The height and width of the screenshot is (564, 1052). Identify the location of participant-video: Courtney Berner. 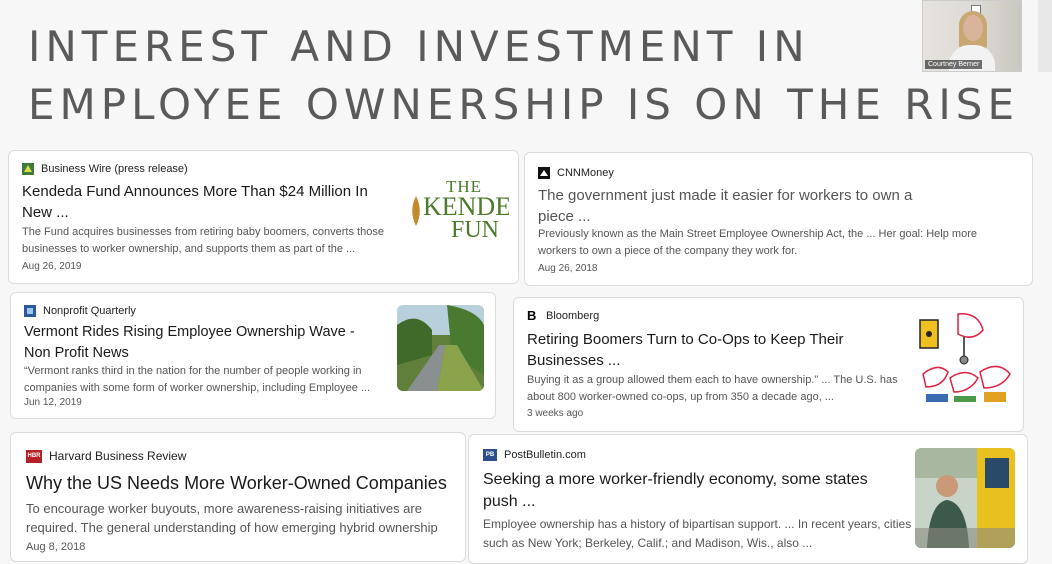
(972, 36).